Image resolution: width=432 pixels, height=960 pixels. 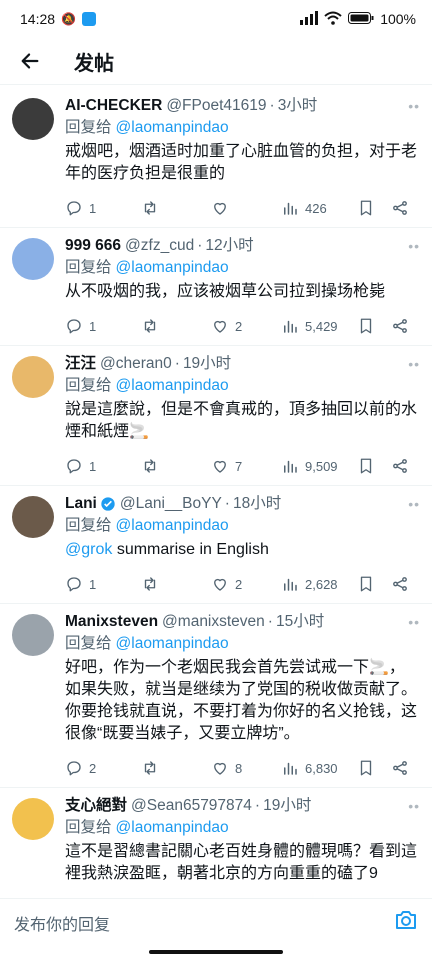 I want to click on views-button: 6,830, so click(x=319, y=768).